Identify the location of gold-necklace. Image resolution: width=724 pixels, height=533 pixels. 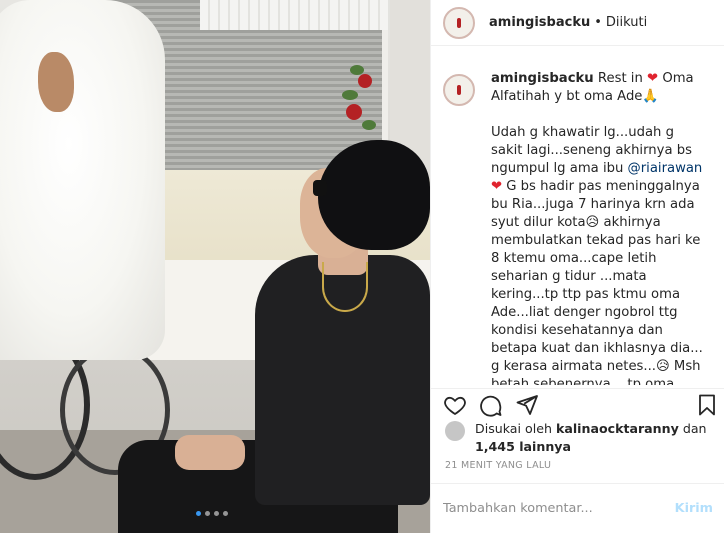
(345, 287).